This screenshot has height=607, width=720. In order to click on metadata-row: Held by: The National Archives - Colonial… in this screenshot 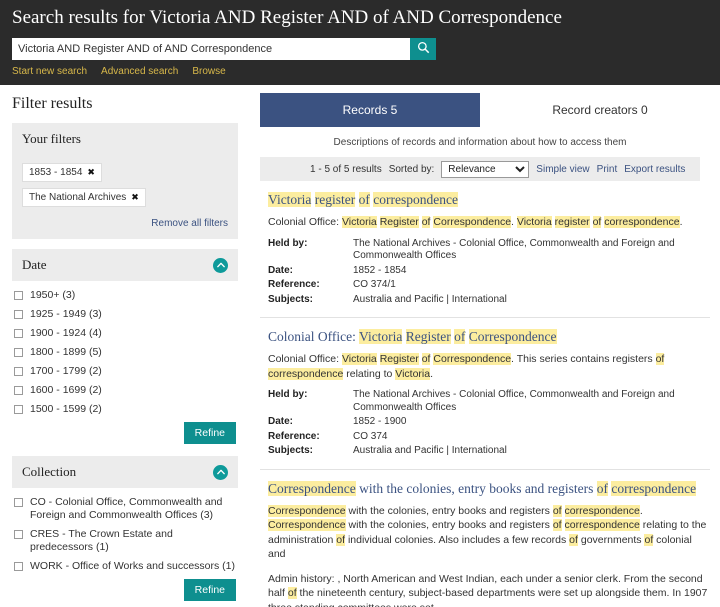, I will do `click(489, 402)`.